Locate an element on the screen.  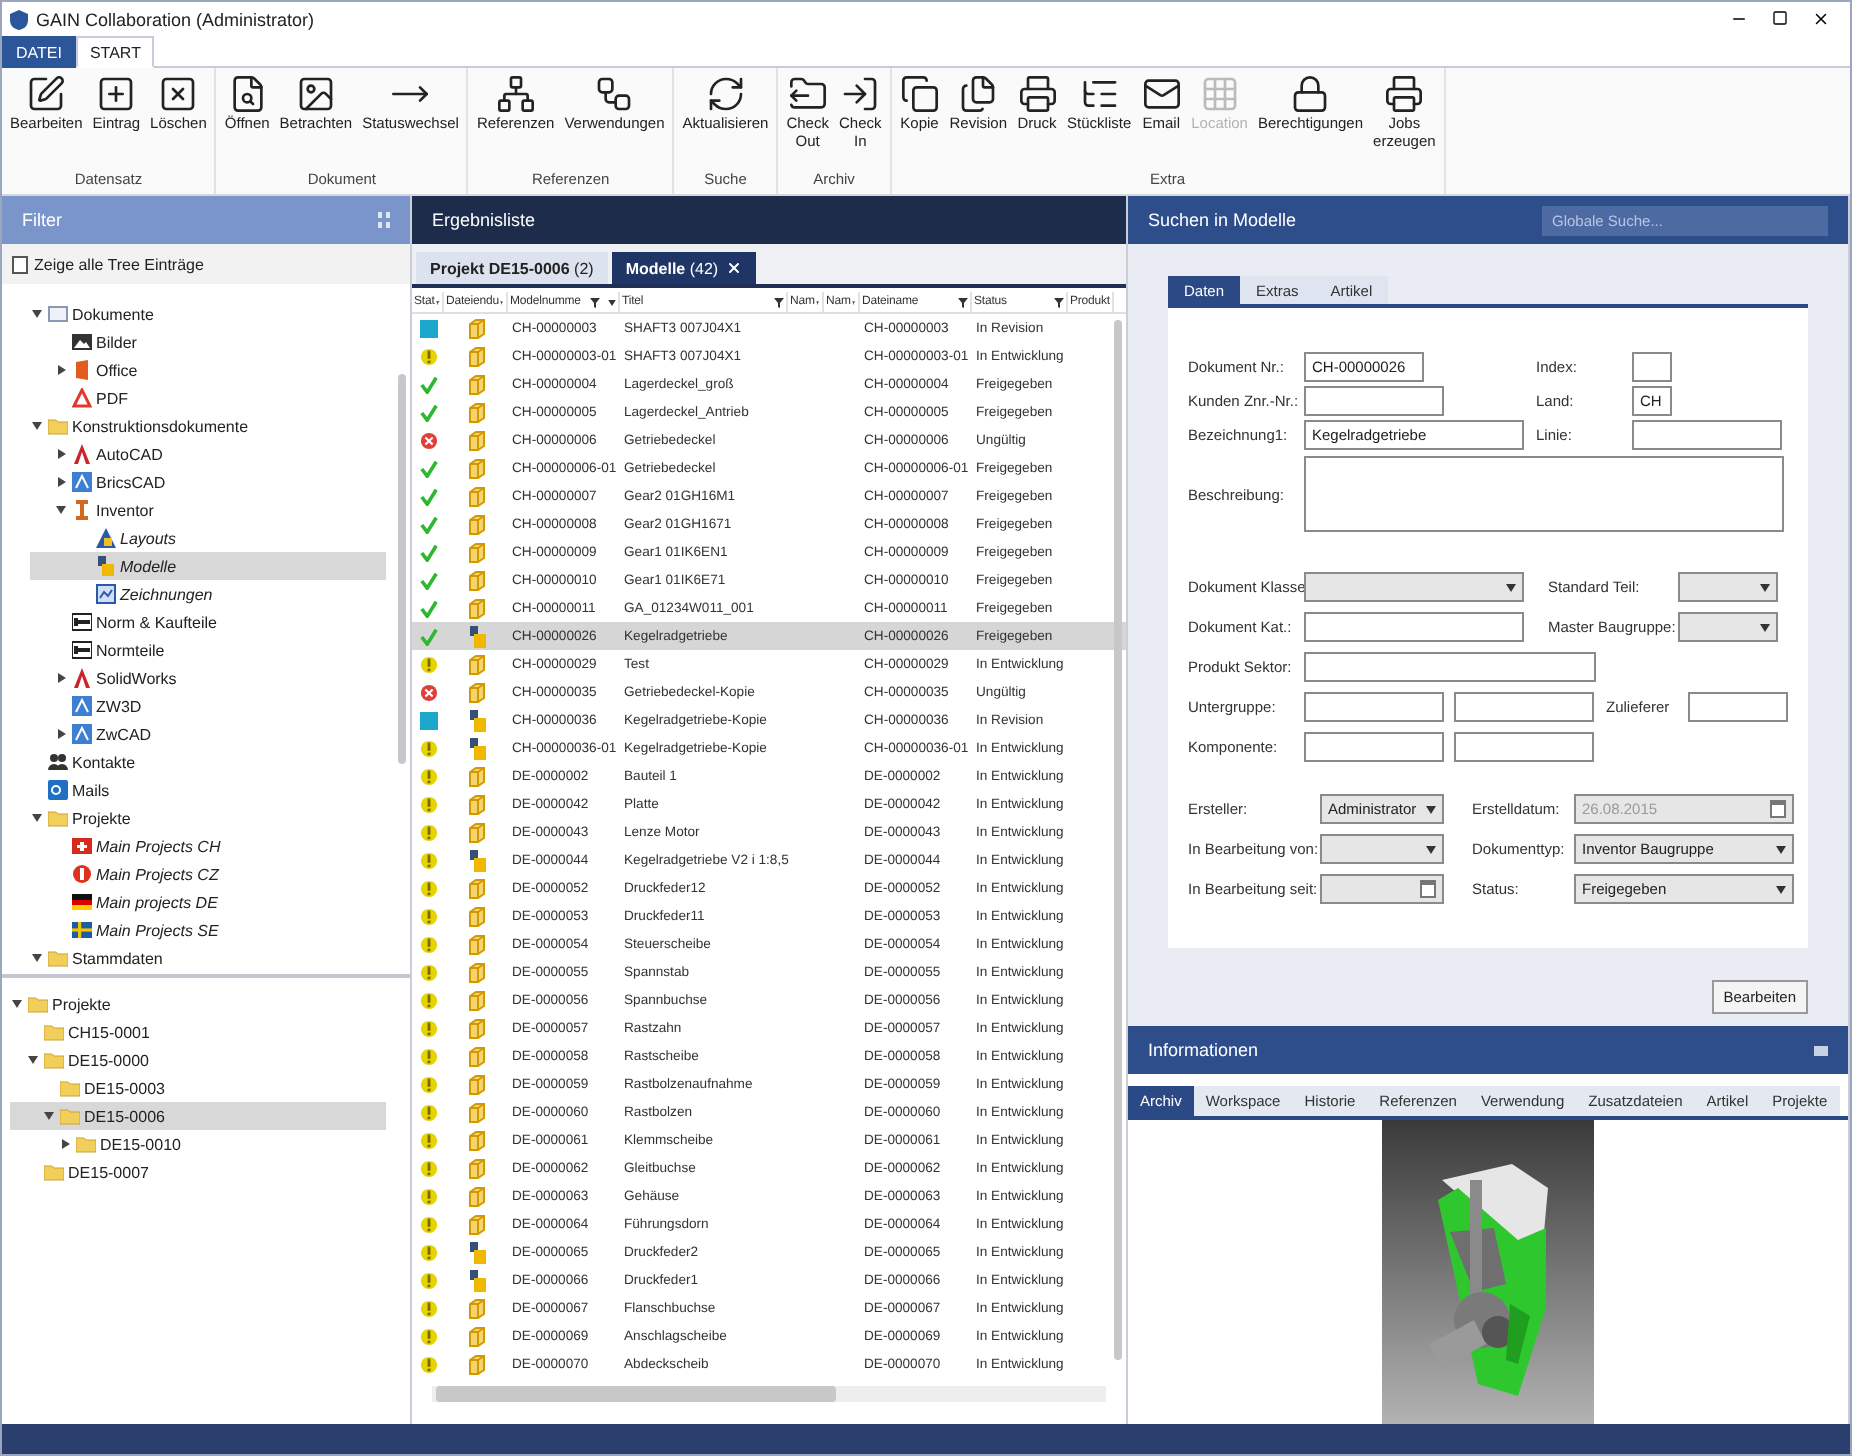
tree-item: Main projects DE is located at coordinates (208, 902).